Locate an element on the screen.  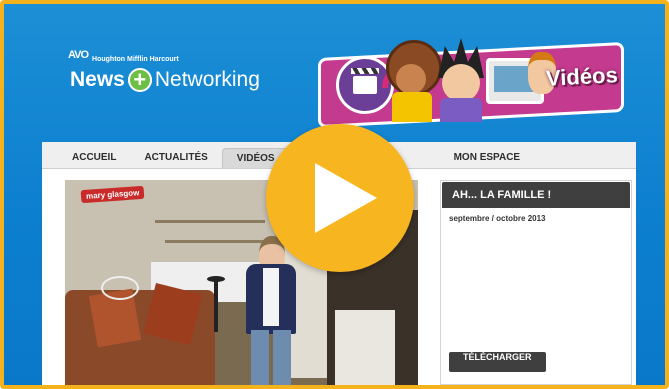
play-icon is located at coordinates (346, 198).